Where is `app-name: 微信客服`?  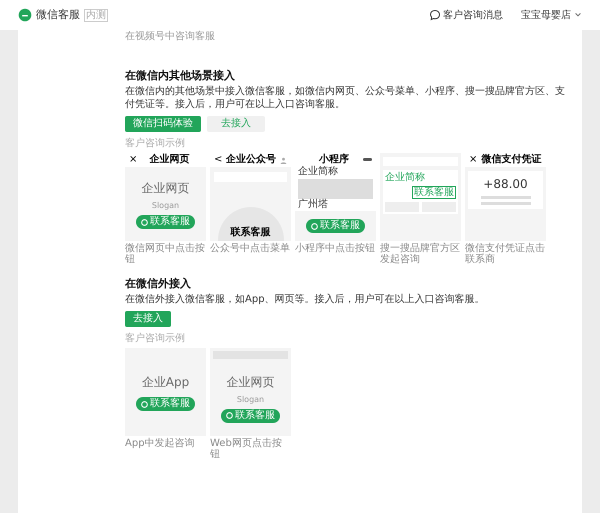
app-name: 微信客服 is located at coordinates (58, 14).